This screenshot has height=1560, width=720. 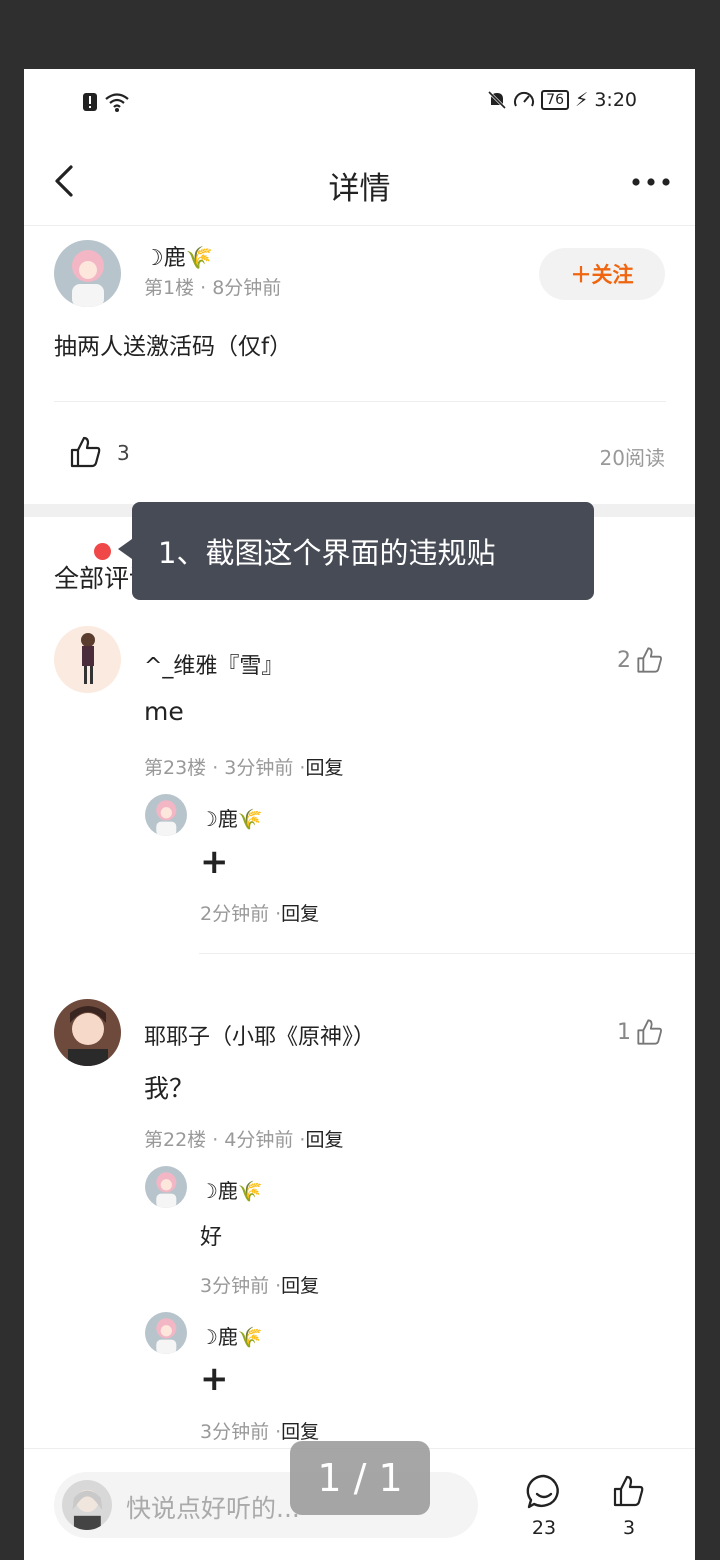 What do you see at coordinates (211, 1237) in the screenshot?
I see `reply-text: 好` at bounding box center [211, 1237].